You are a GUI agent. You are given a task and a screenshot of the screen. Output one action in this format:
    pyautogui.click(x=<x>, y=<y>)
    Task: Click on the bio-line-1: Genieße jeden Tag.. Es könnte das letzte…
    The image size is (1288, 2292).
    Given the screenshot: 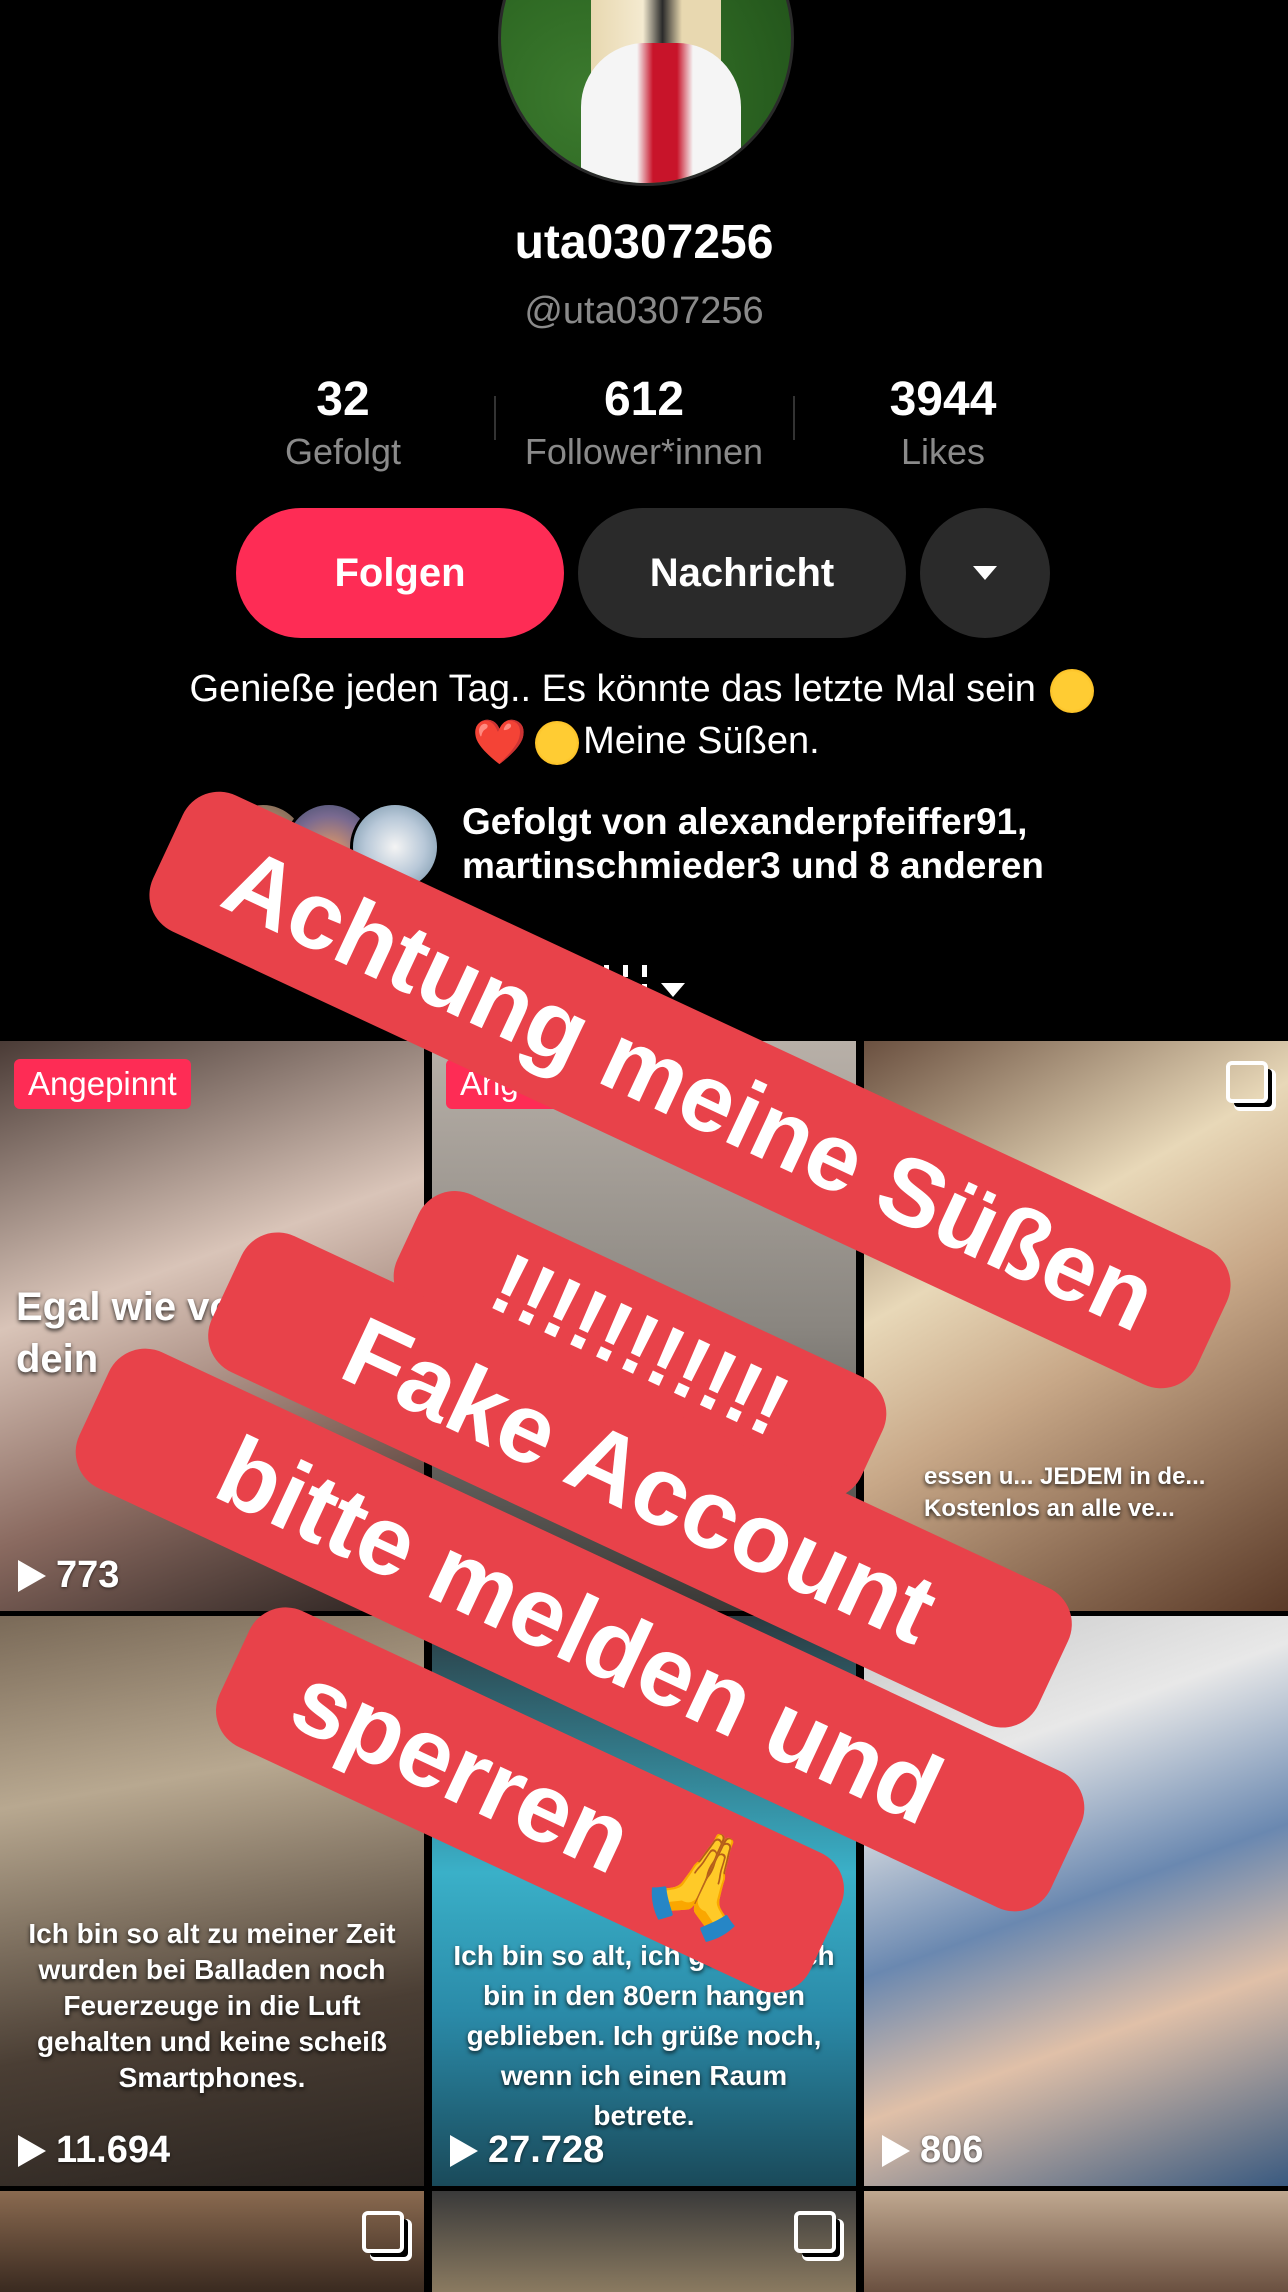 What is the action you would take?
    pyautogui.click(x=612, y=689)
    